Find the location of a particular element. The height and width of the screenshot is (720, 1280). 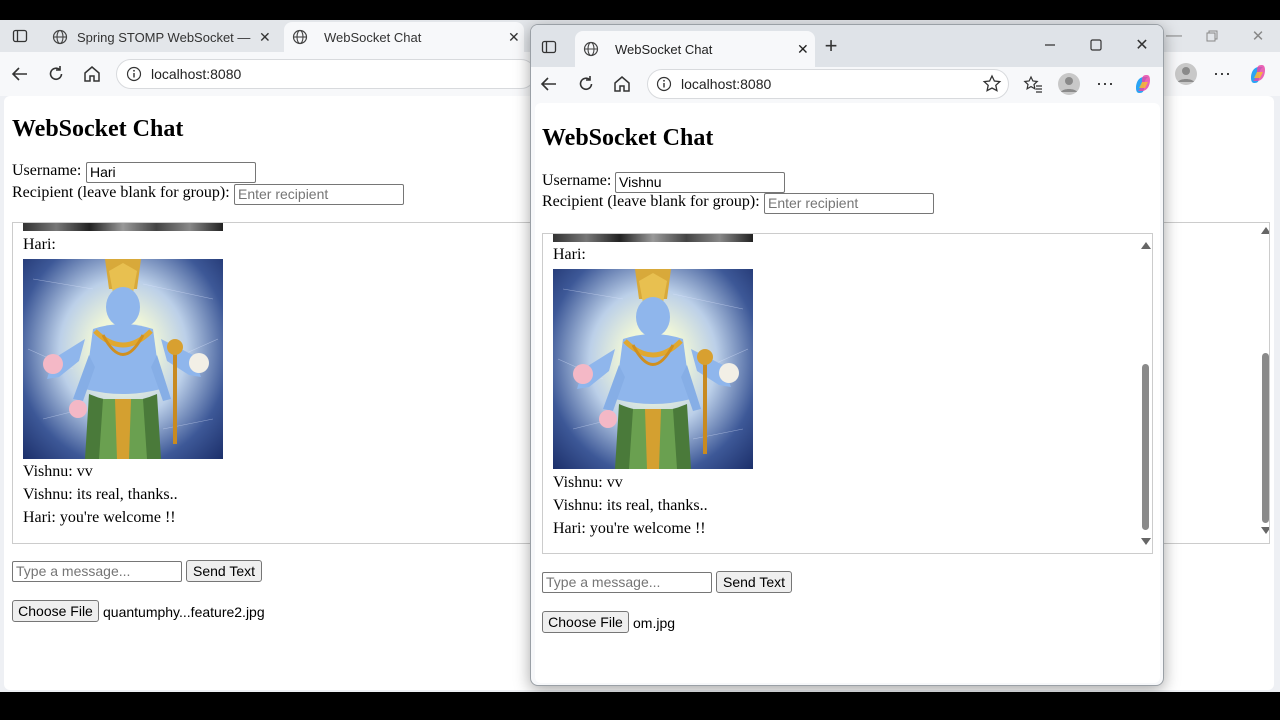

minimize-icon: — is located at coordinates (1174, 36).